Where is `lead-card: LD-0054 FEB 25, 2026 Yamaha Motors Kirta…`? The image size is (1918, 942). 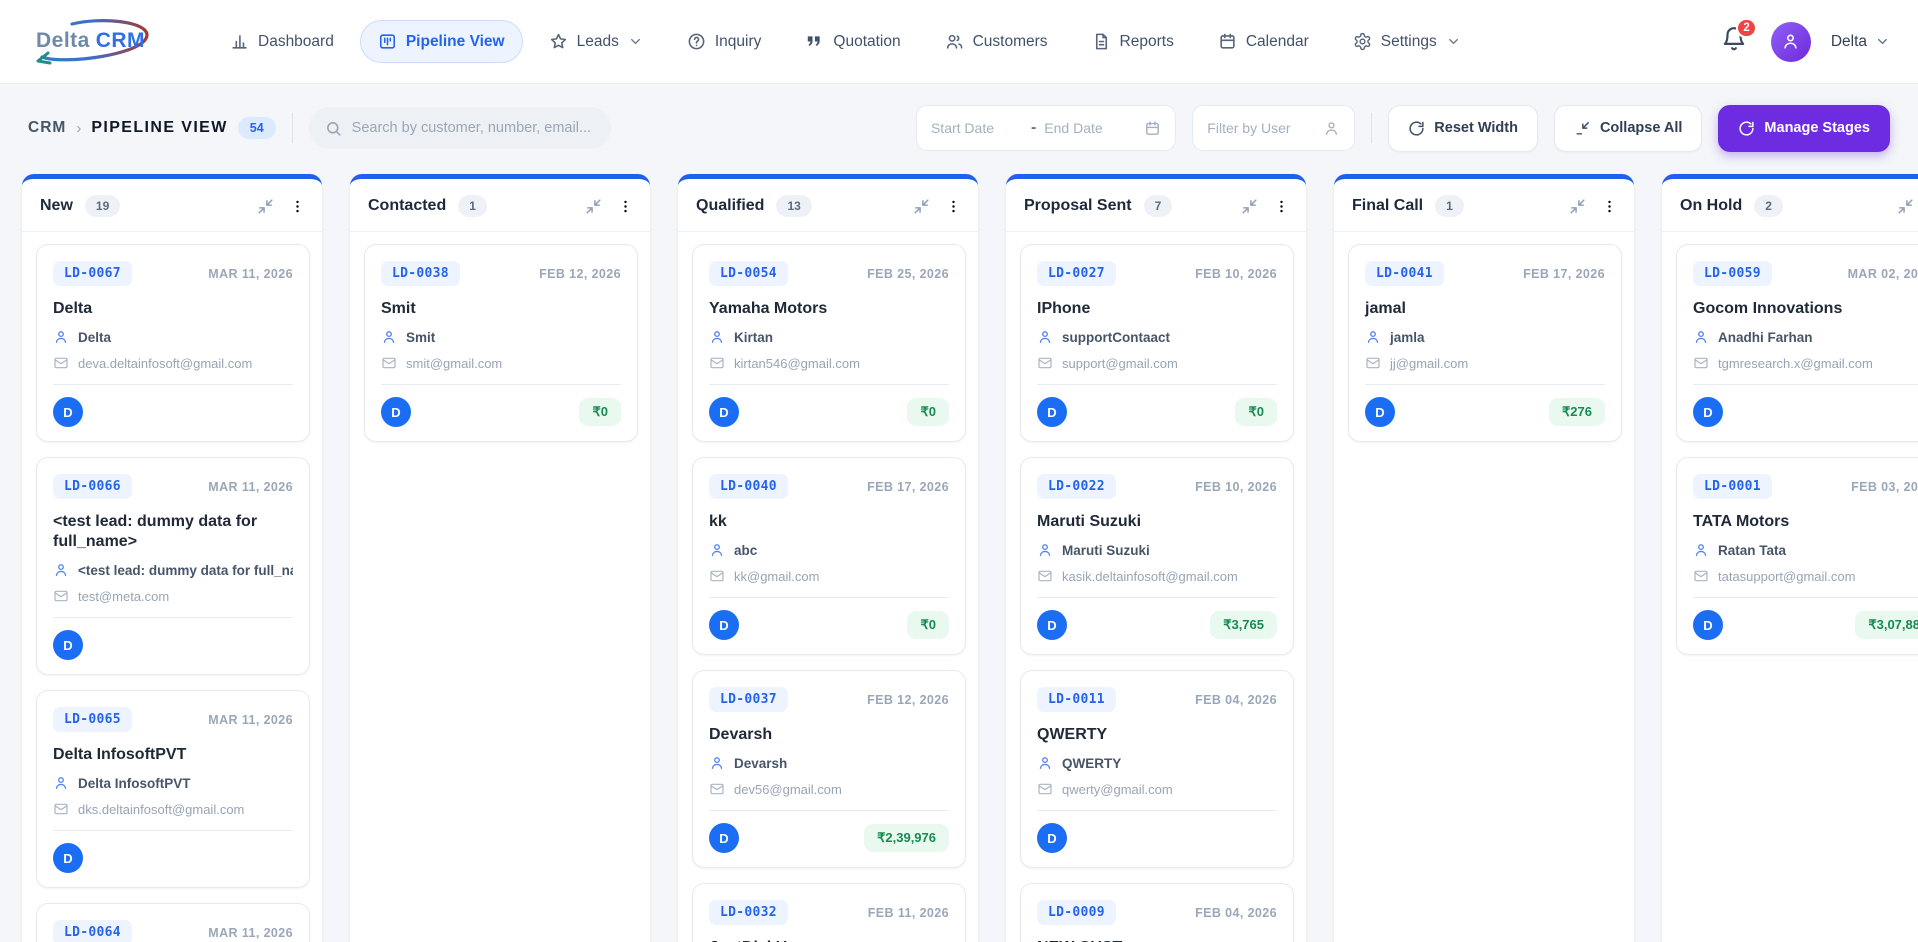 lead-card: LD-0054 FEB 25, 2026 Yamaha Motors Kirta… is located at coordinates (829, 343).